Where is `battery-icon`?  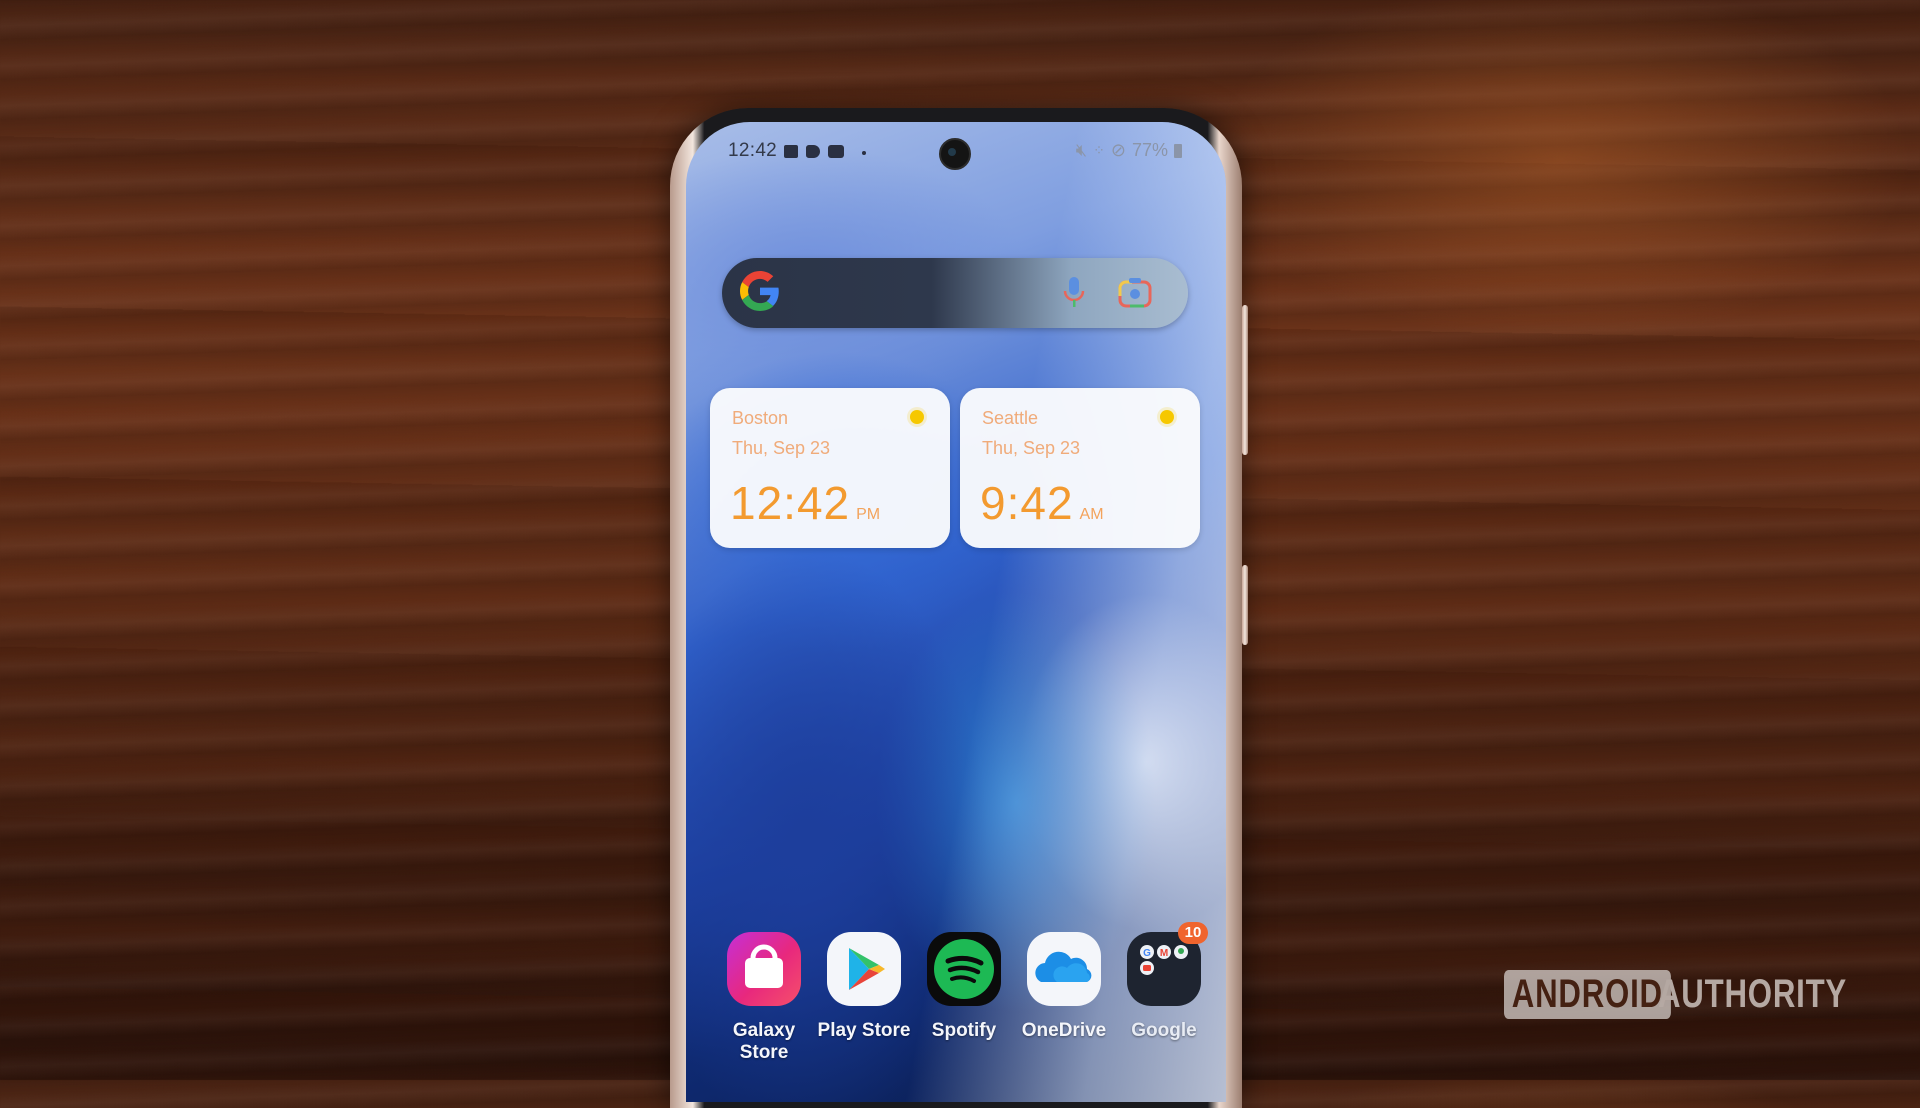
battery-icon is located at coordinates (1178, 150).